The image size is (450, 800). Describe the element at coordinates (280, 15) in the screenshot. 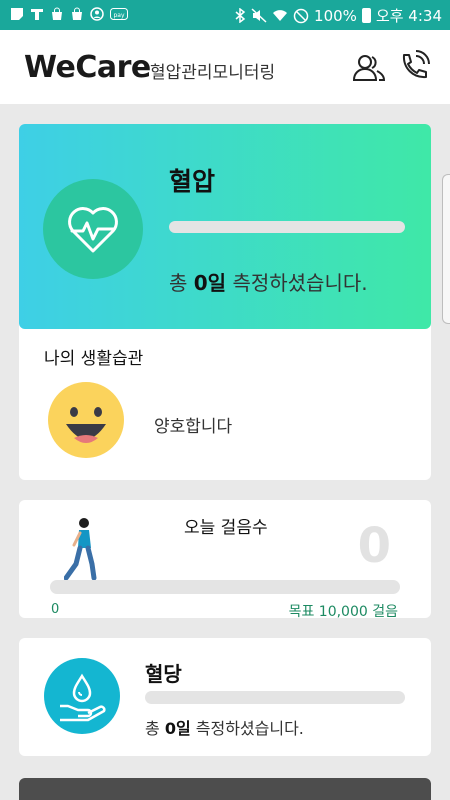

I see `wifi-icon` at that location.